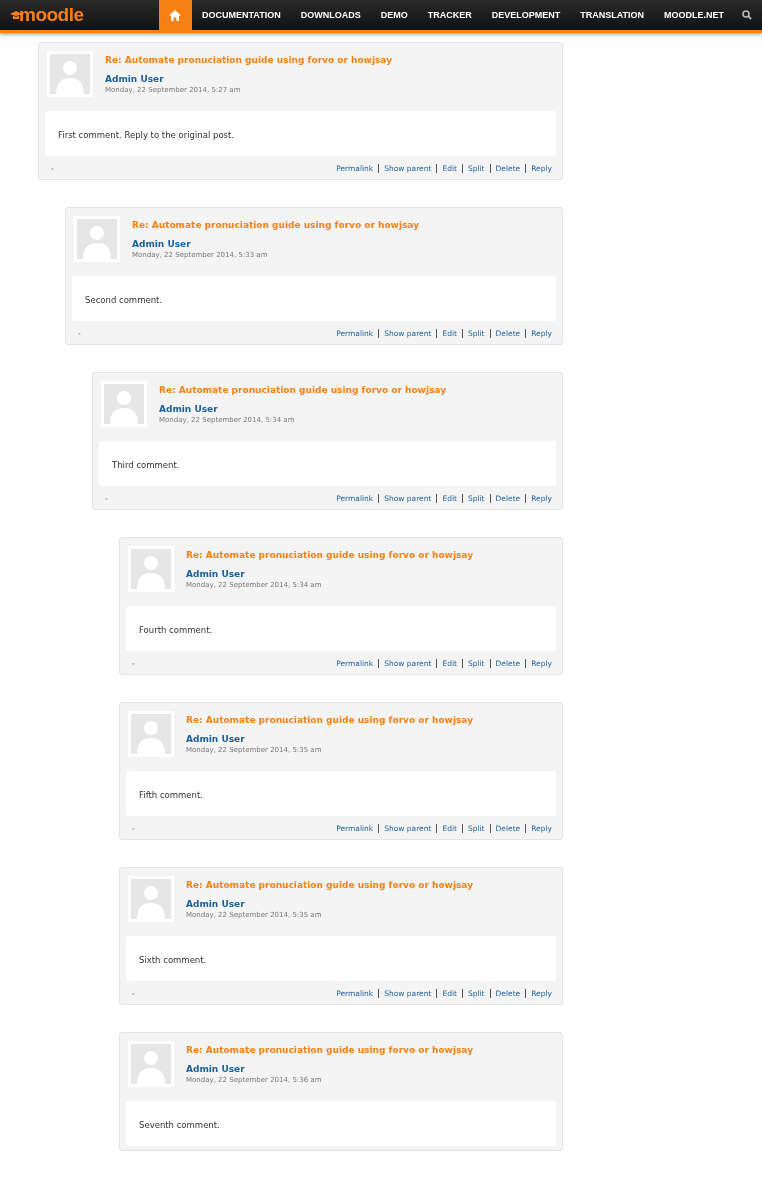 The image size is (762, 1204). What do you see at coordinates (327, 463) in the screenshot?
I see `post-message: Third comment.` at bounding box center [327, 463].